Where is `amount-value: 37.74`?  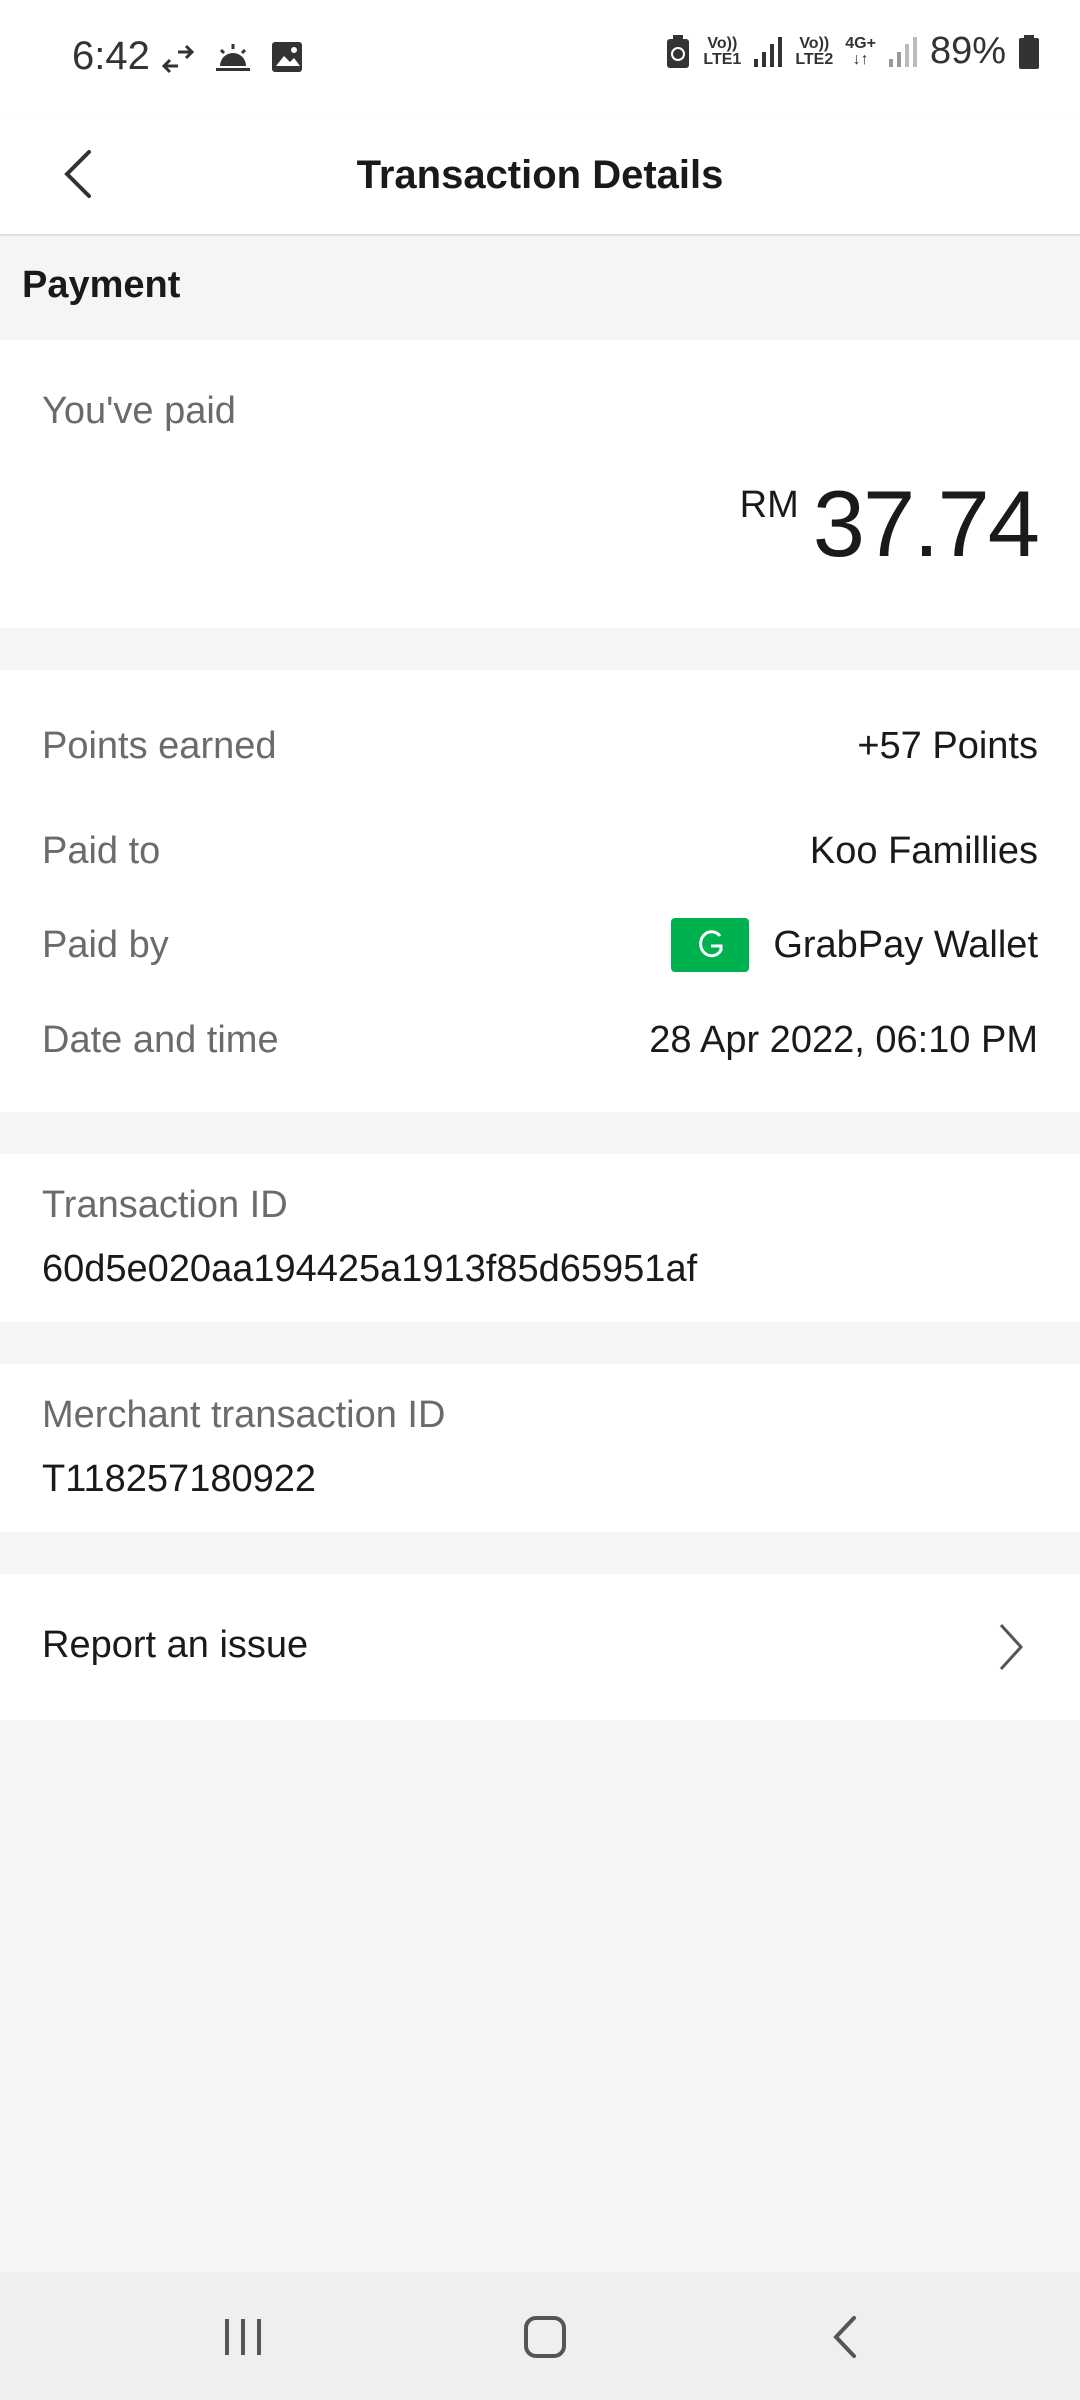
amount-value: 37.74 is located at coordinates (926, 523).